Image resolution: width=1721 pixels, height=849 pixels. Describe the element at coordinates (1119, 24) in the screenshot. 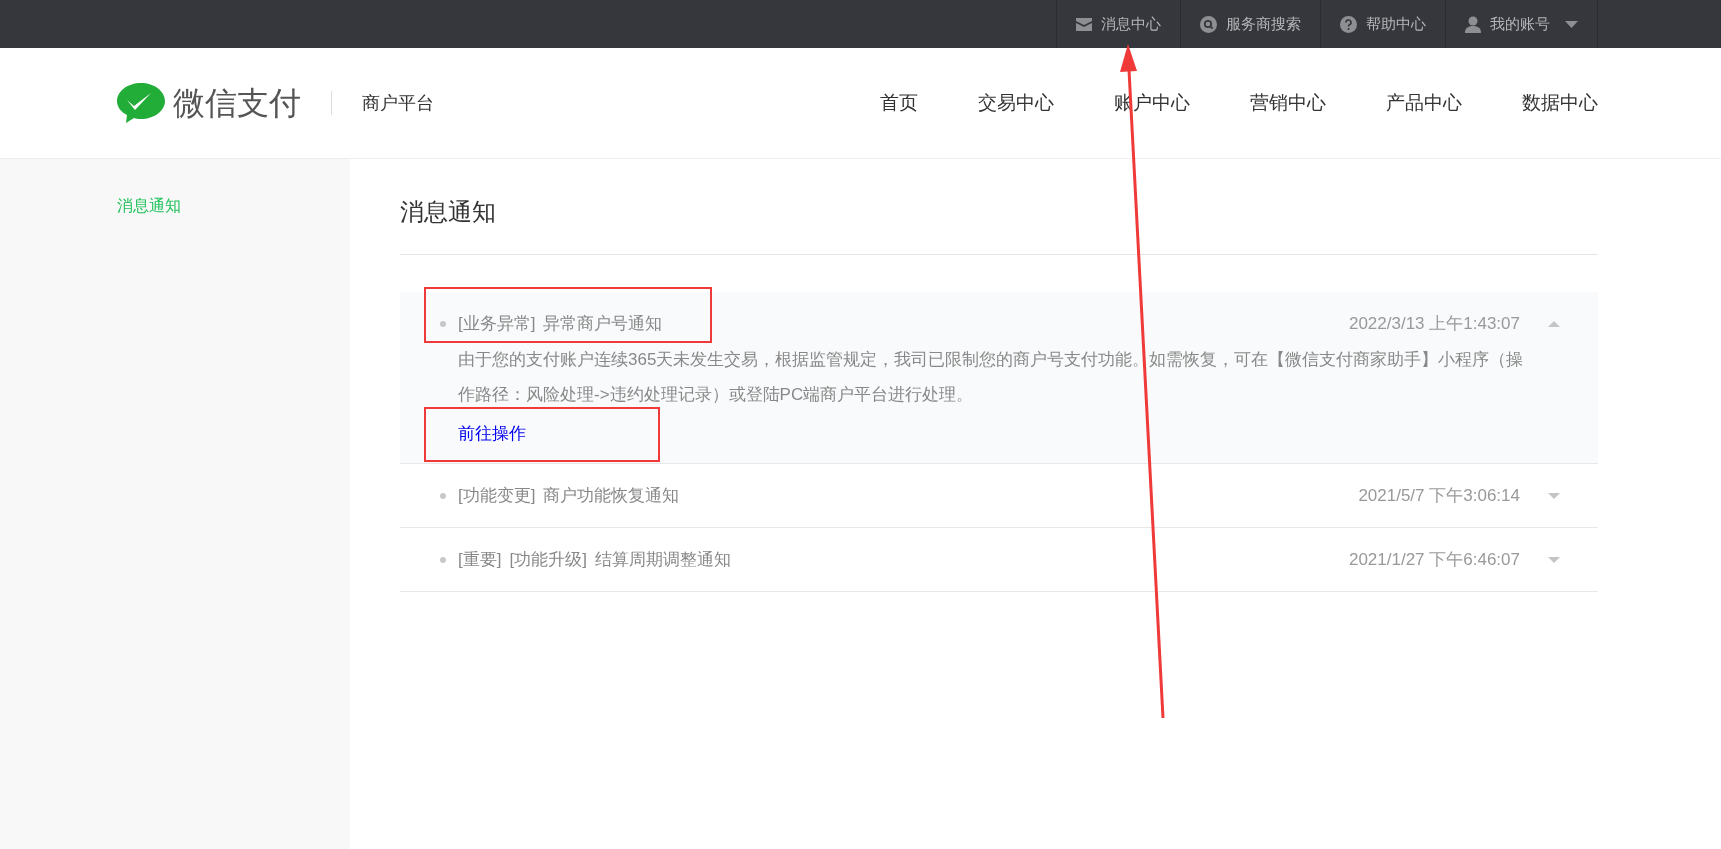

I see `top-menu-item: 消息中心` at that location.